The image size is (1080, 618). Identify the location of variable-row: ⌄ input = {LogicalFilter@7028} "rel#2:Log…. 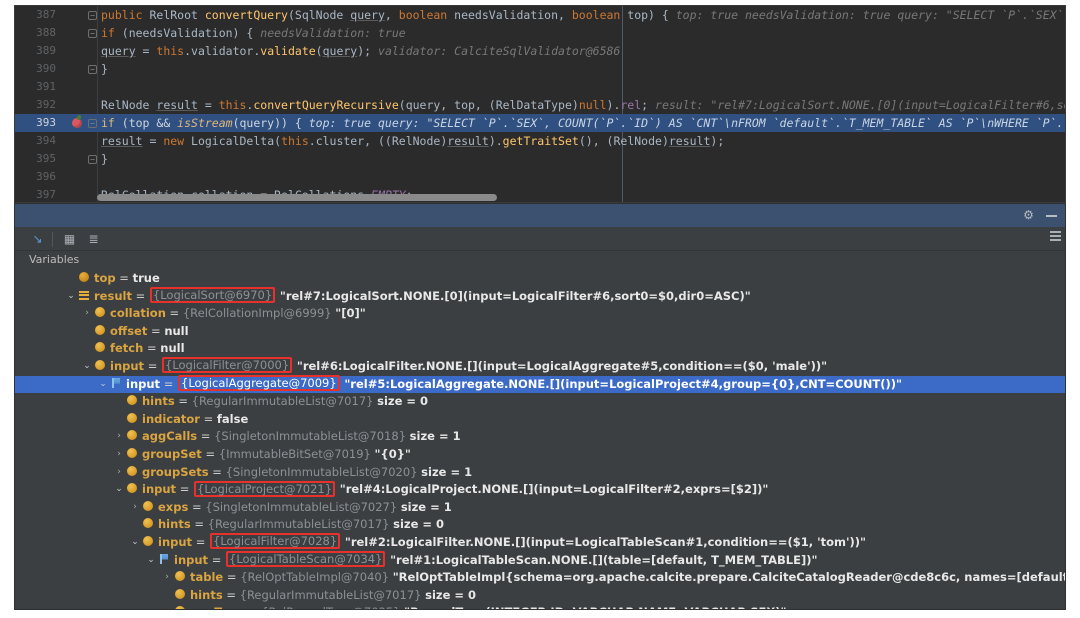
(540, 542).